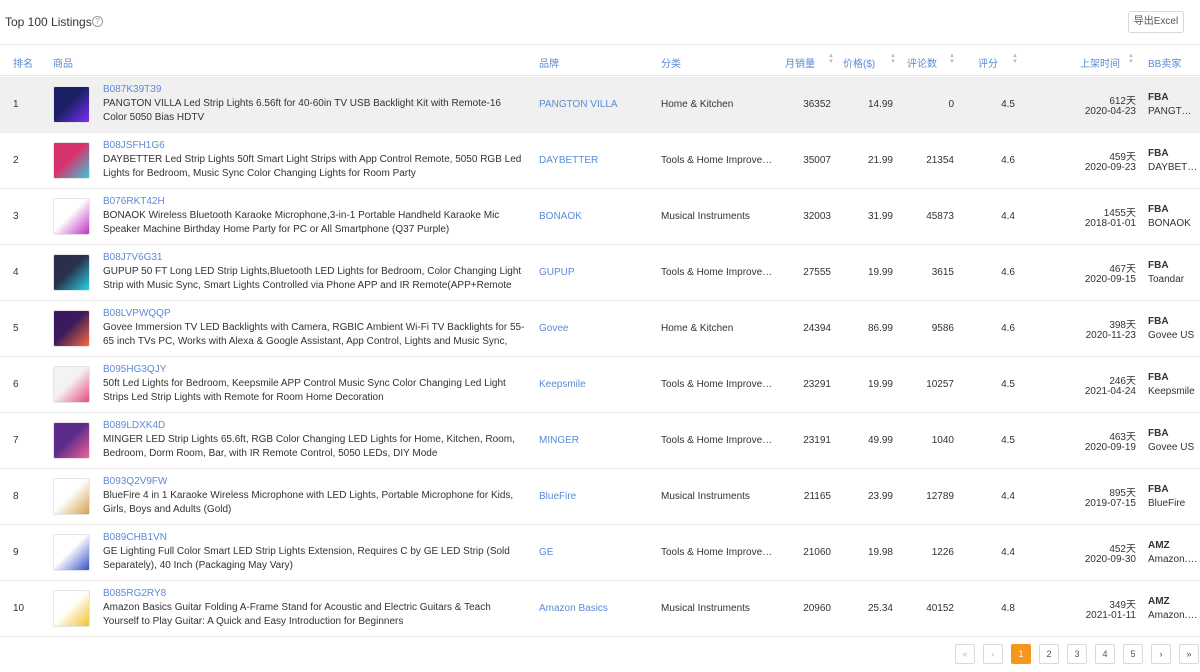  What do you see at coordinates (549, 64) in the screenshot?
I see `column-header-brand: 品牌` at bounding box center [549, 64].